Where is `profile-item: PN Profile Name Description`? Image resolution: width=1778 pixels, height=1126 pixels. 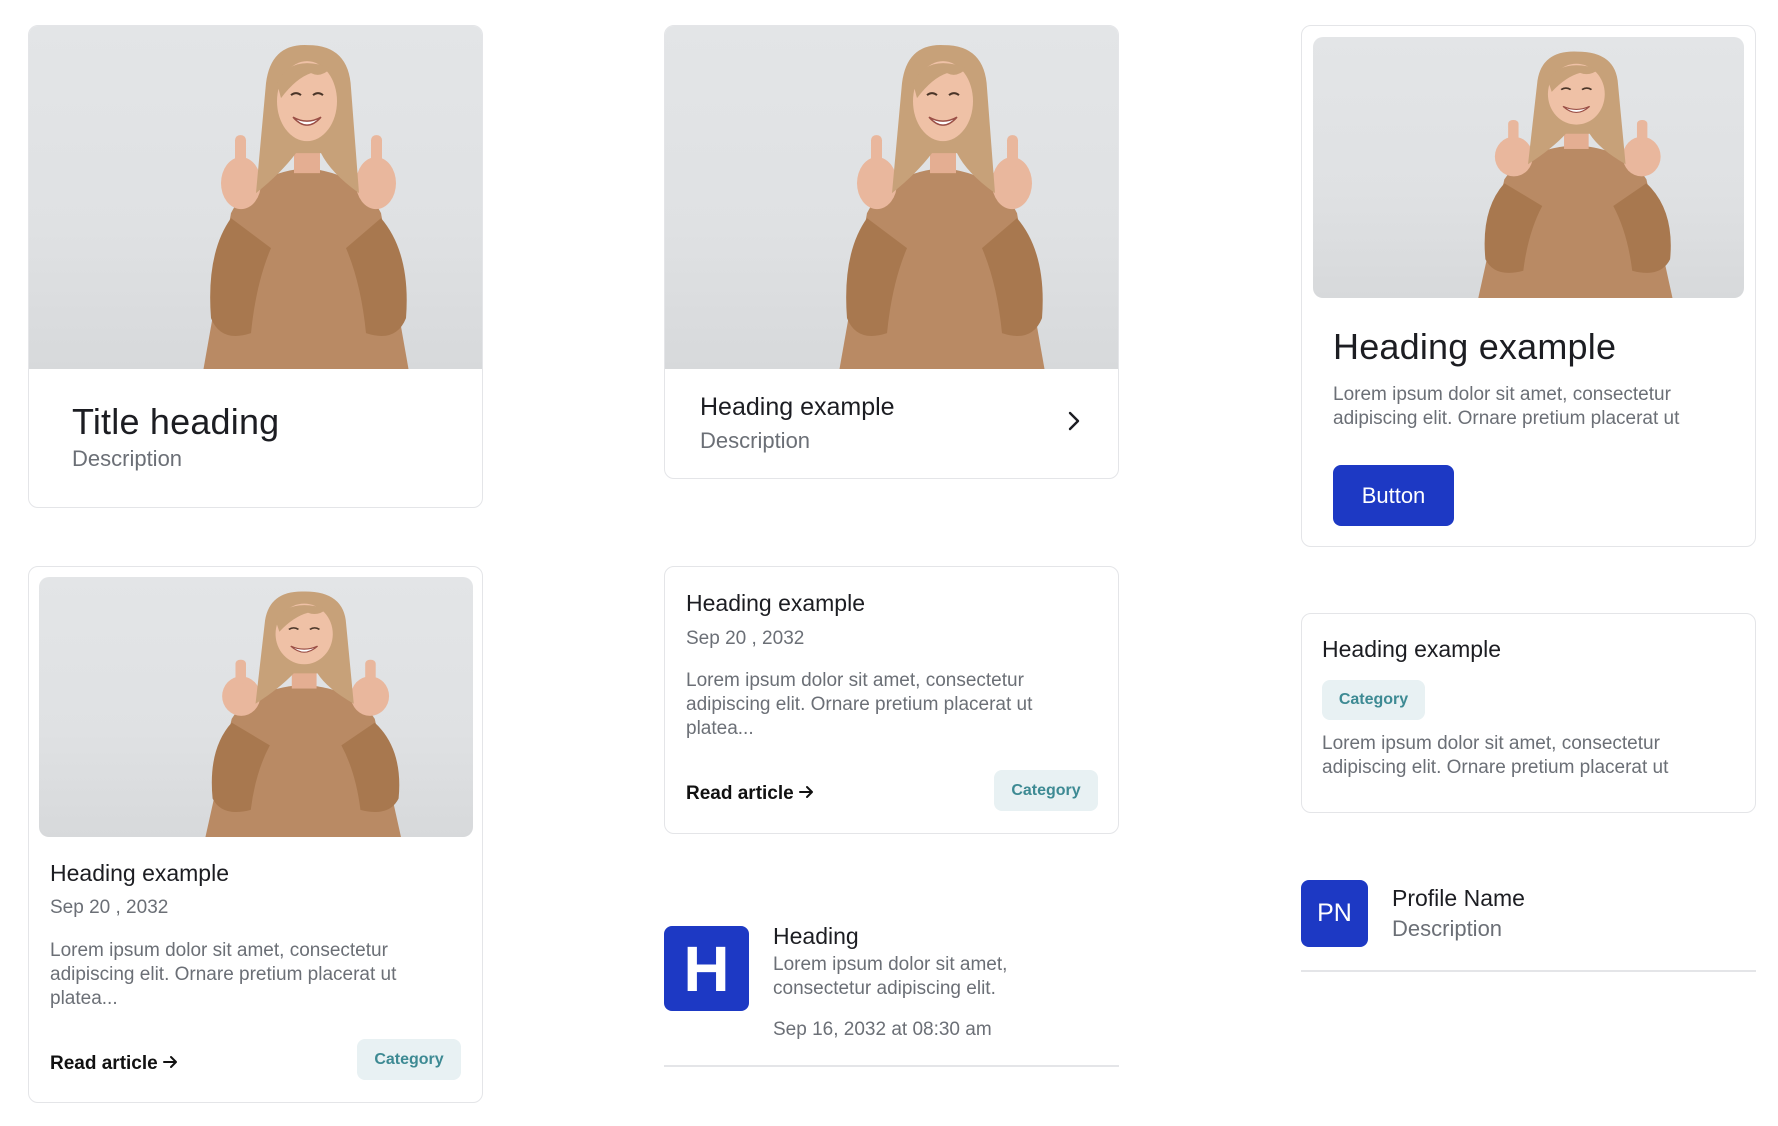 profile-item: PN Profile Name Description is located at coordinates (1528, 925).